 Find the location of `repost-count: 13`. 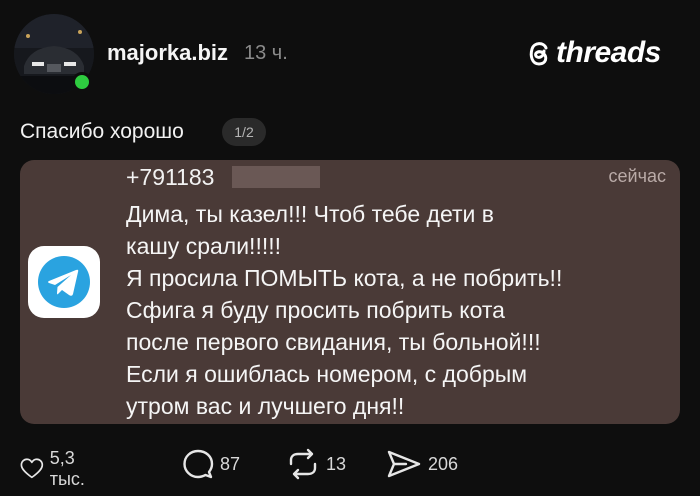

repost-count: 13 is located at coordinates (336, 463).